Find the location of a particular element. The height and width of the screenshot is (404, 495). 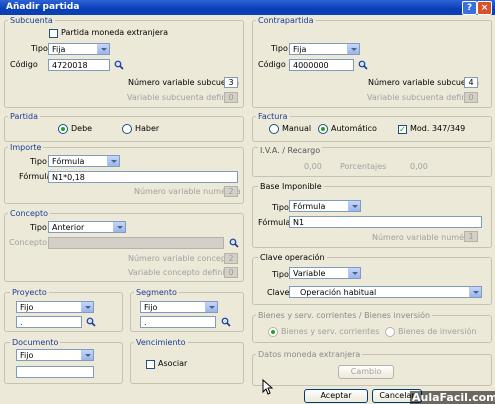

window-title: Añadir partida is located at coordinates (43, 7).